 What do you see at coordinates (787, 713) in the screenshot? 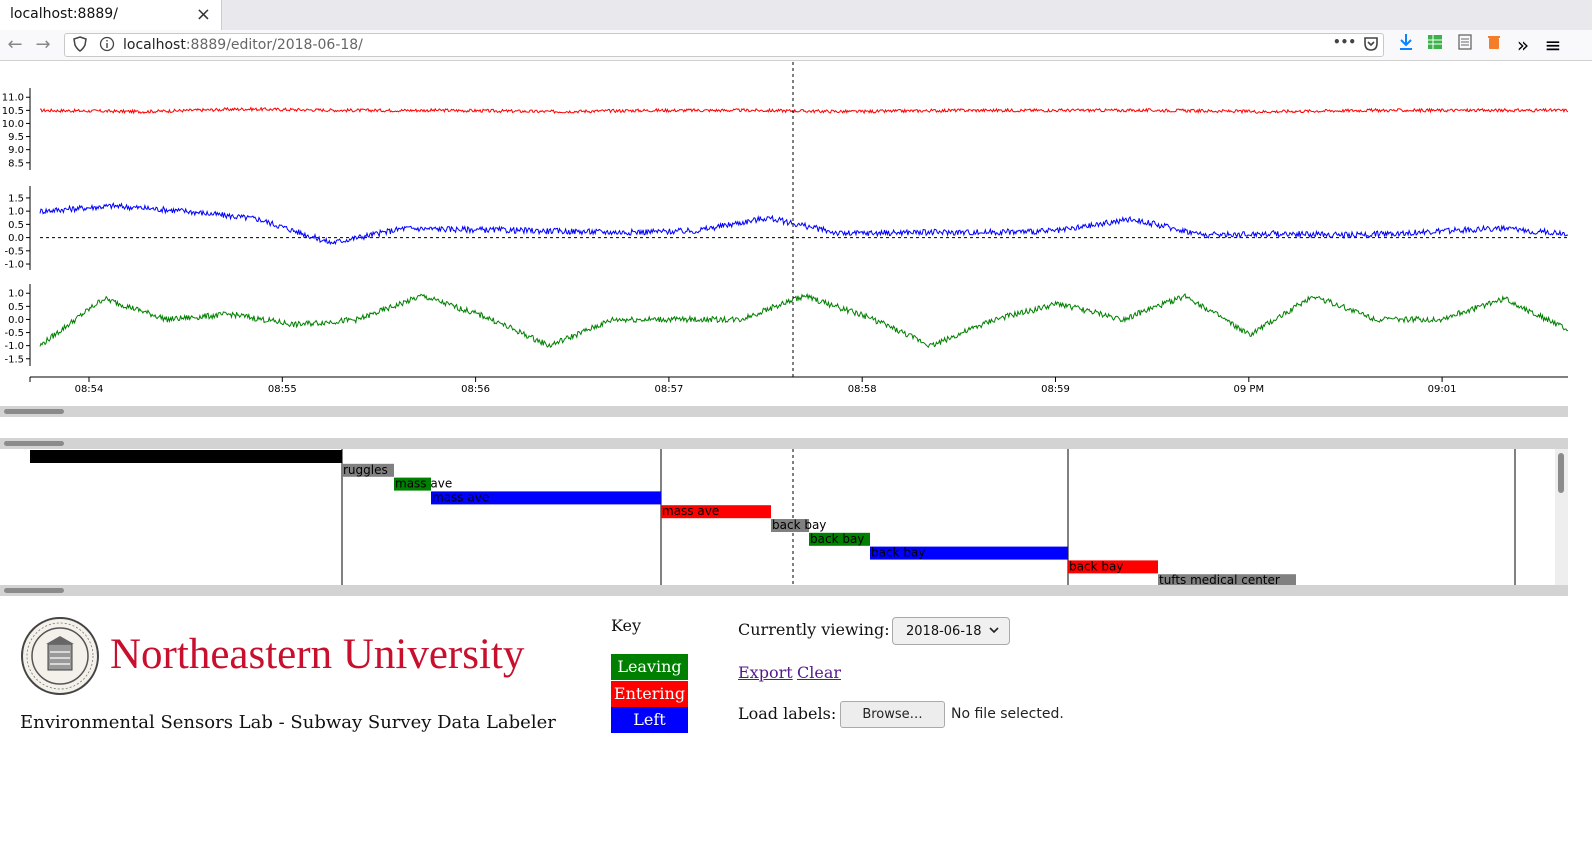
I see `load-labels-label: Load labels:` at bounding box center [787, 713].